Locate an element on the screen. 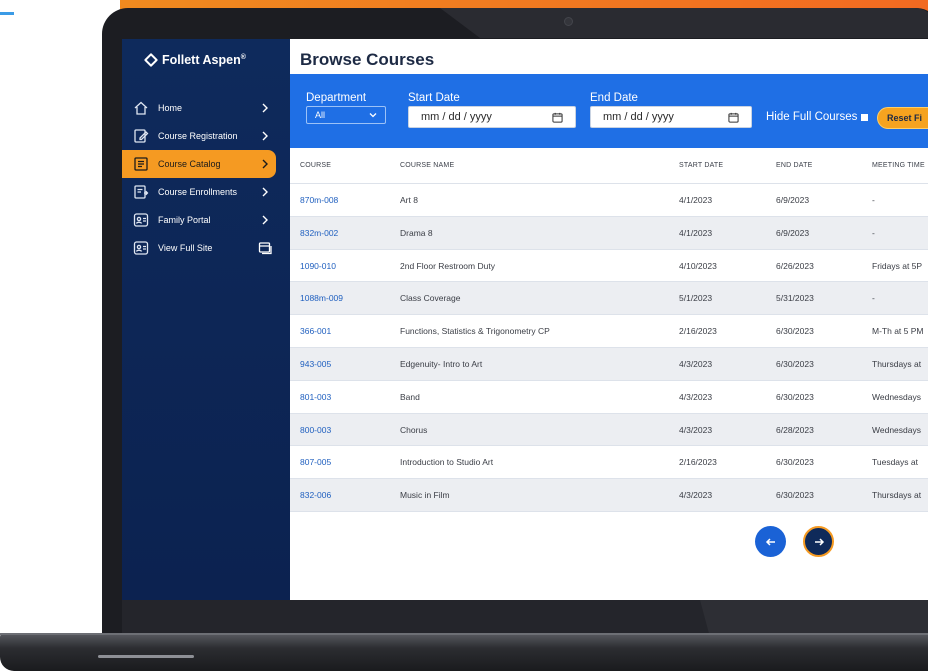 This screenshot has width=928, height=671. cell-start-date: 4/10/2023 is located at coordinates (698, 265).